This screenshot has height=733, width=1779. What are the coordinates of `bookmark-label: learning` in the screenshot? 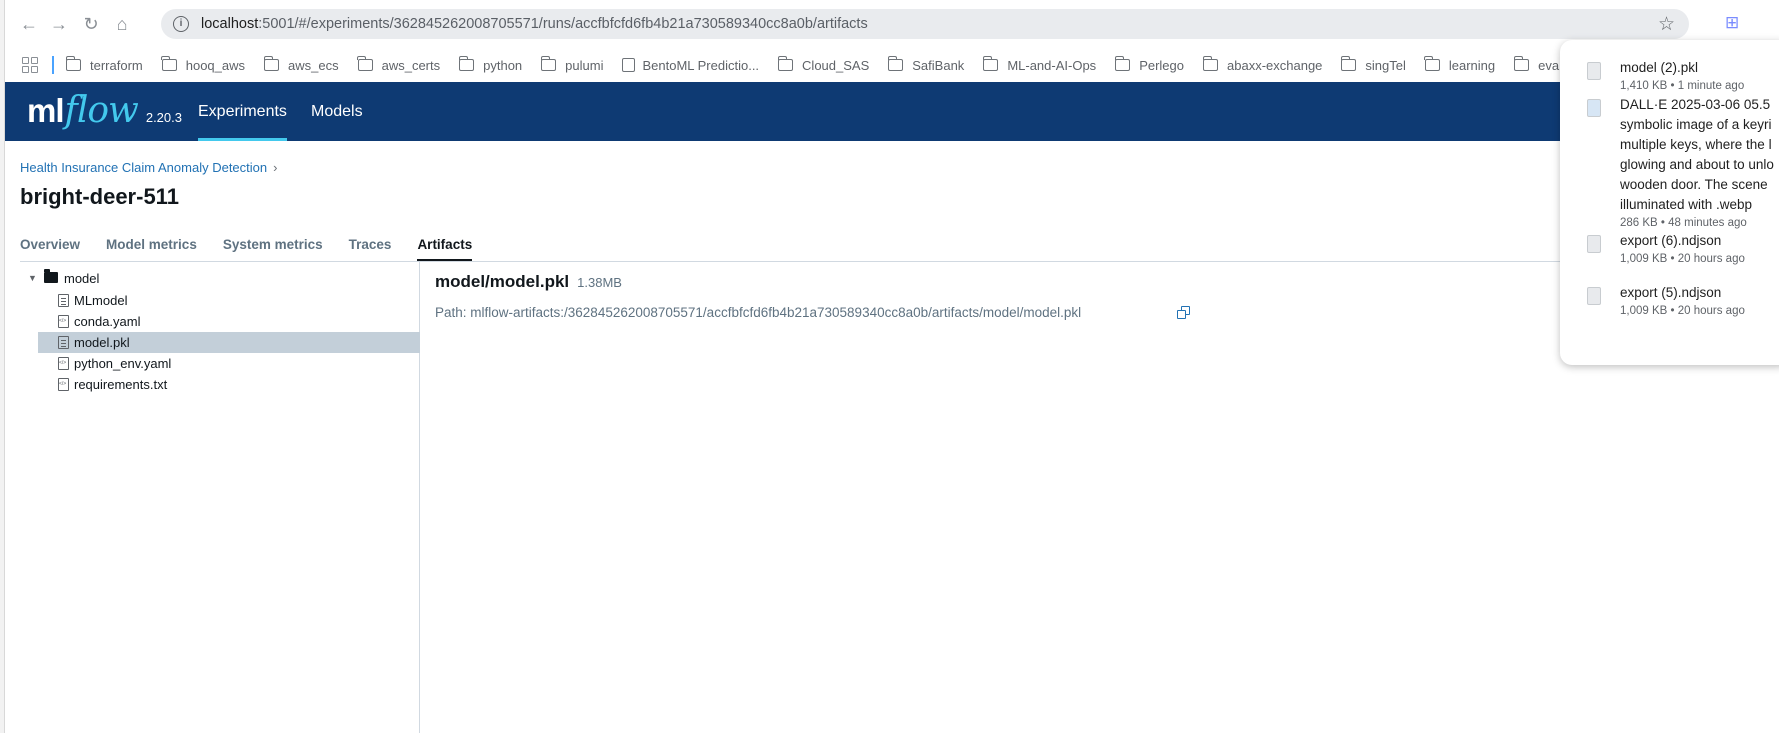 It's located at (1472, 65).